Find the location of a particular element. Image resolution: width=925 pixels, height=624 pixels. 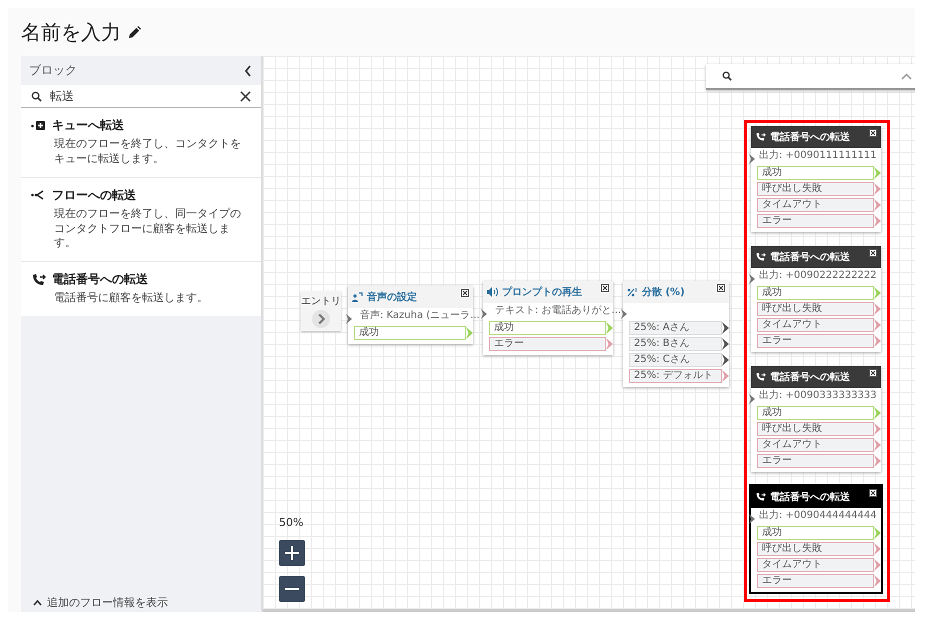

percent-icon is located at coordinates (632, 292).